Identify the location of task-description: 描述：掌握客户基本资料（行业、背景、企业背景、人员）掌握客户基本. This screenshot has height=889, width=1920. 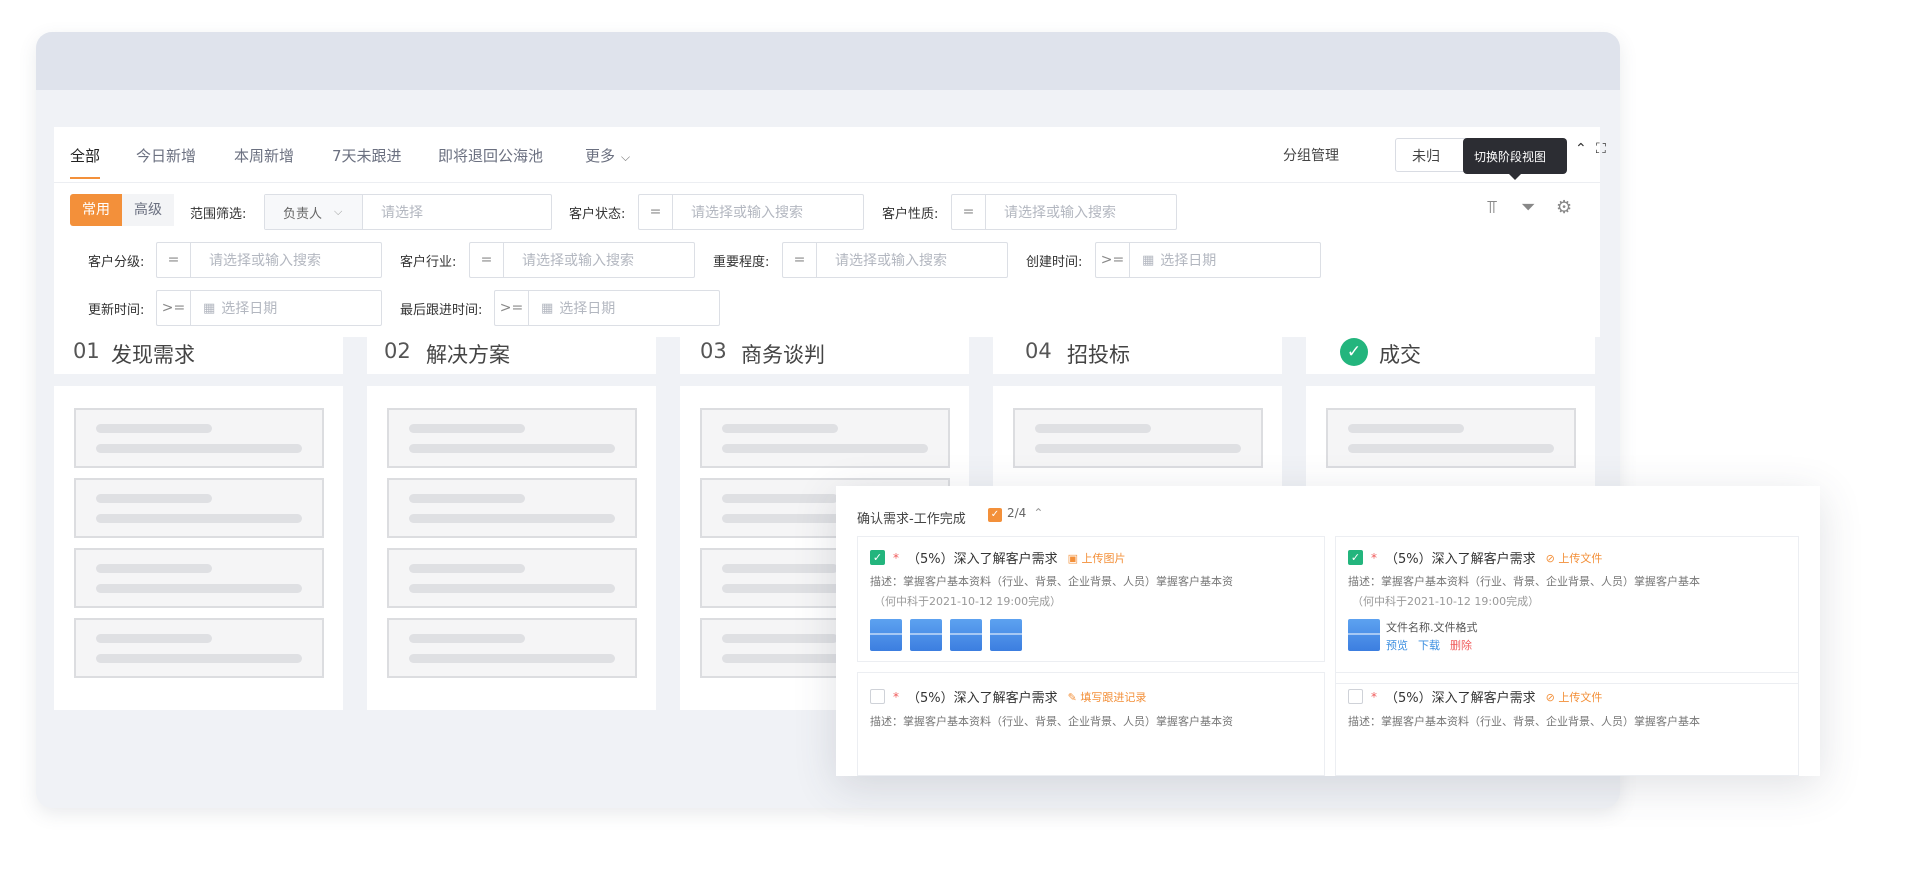
(1524, 581).